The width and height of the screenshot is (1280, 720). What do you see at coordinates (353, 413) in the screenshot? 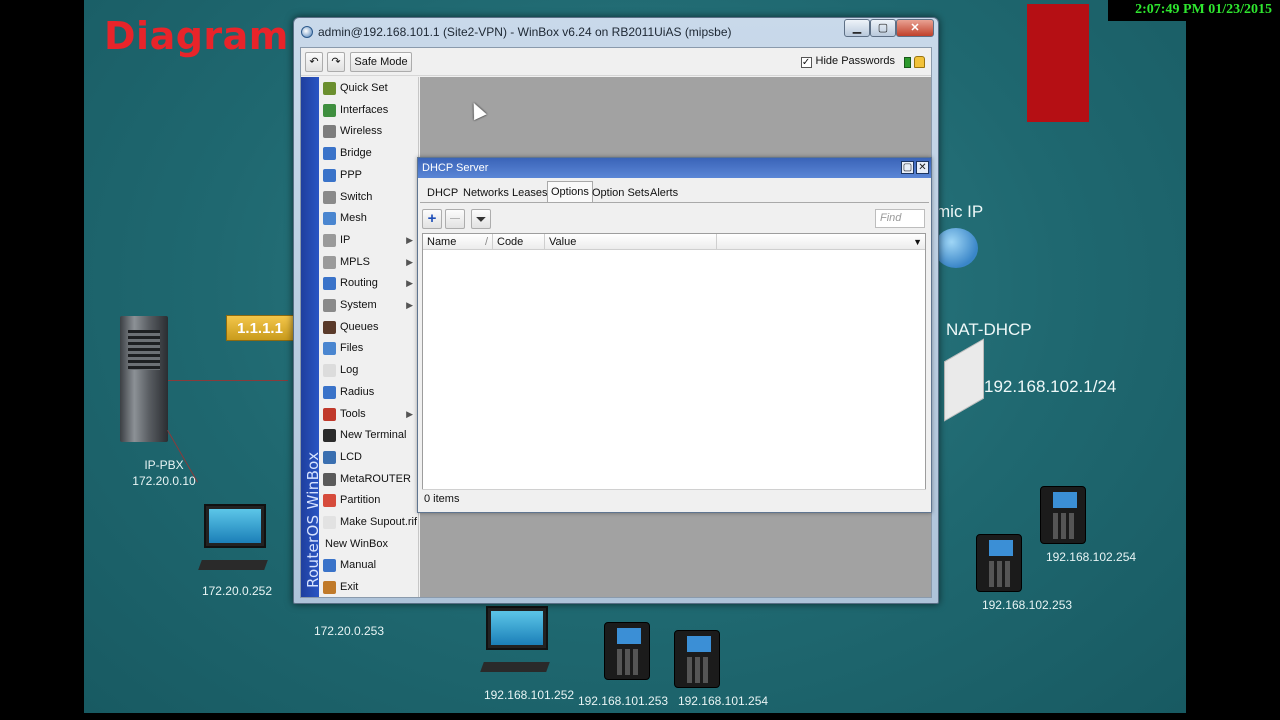
I see `menu-item-label: Tools` at bounding box center [353, 413].